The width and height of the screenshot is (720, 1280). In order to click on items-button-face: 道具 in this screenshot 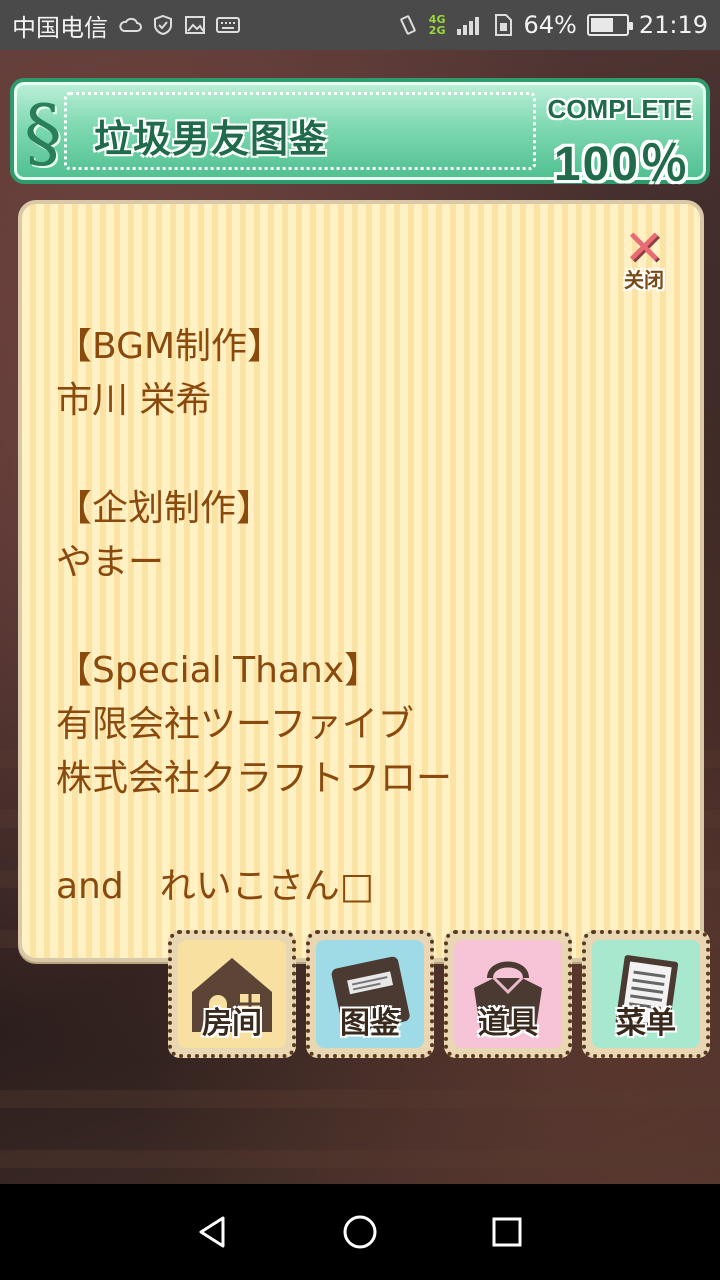, I will do `click(508, 994)`.